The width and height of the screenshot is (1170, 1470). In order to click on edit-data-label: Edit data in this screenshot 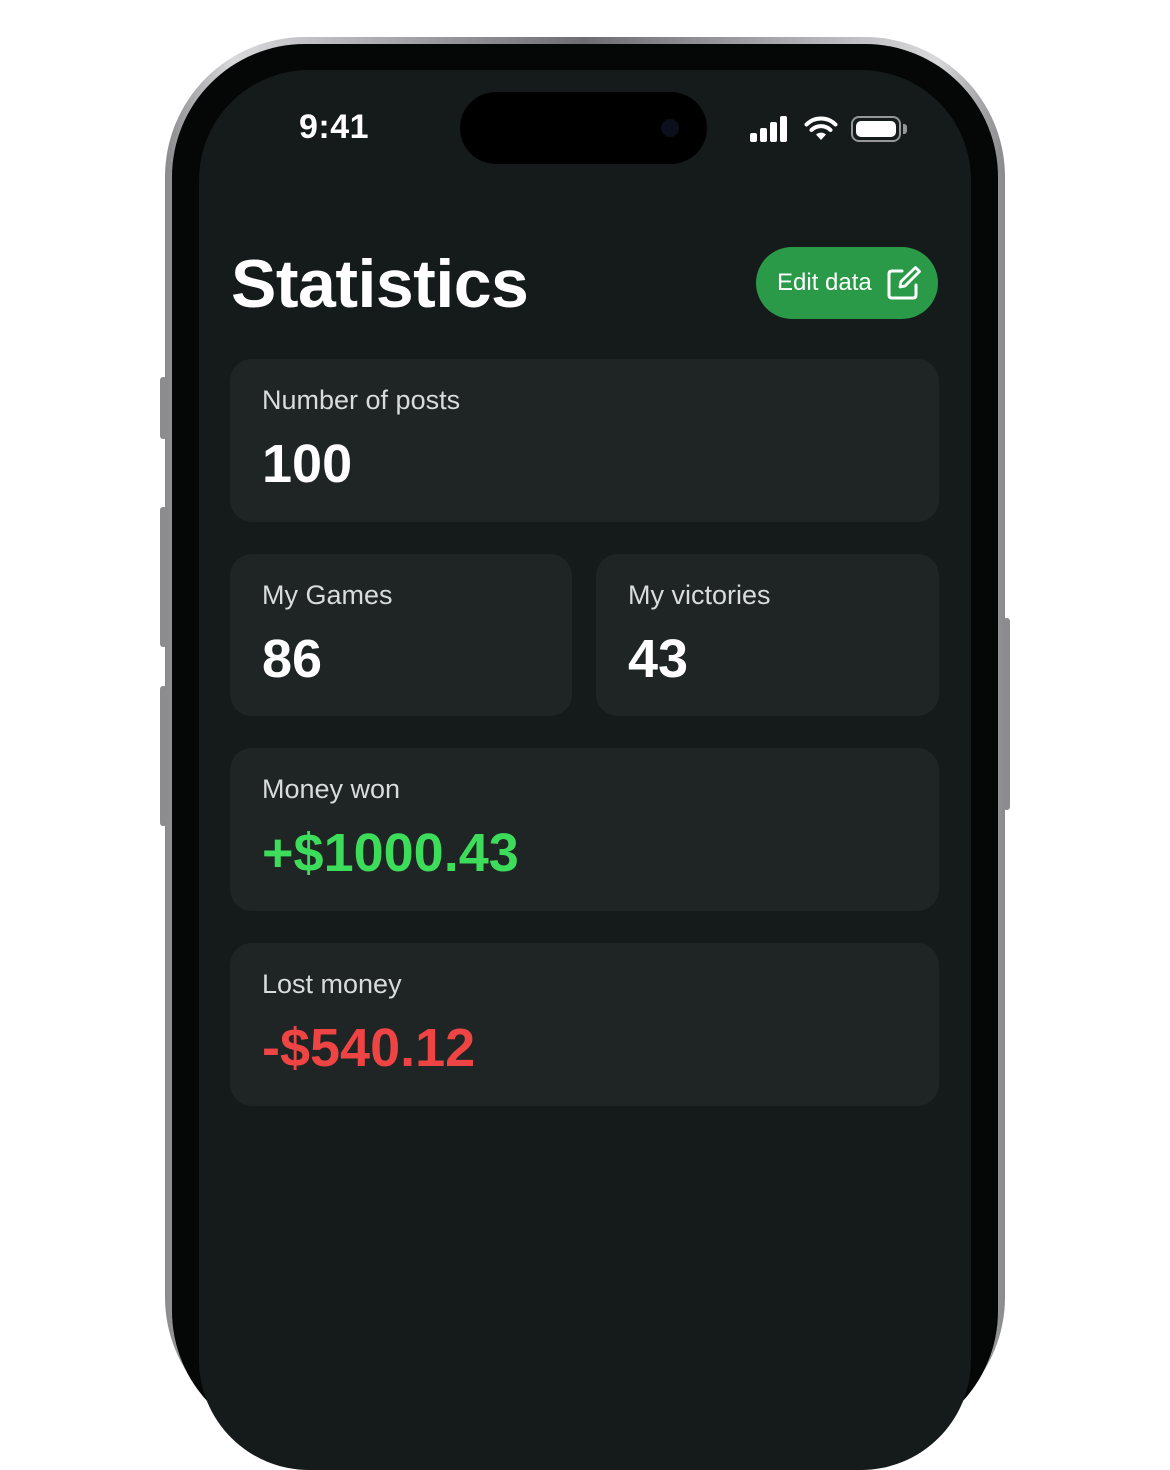, I will do `click(824, 282)`.